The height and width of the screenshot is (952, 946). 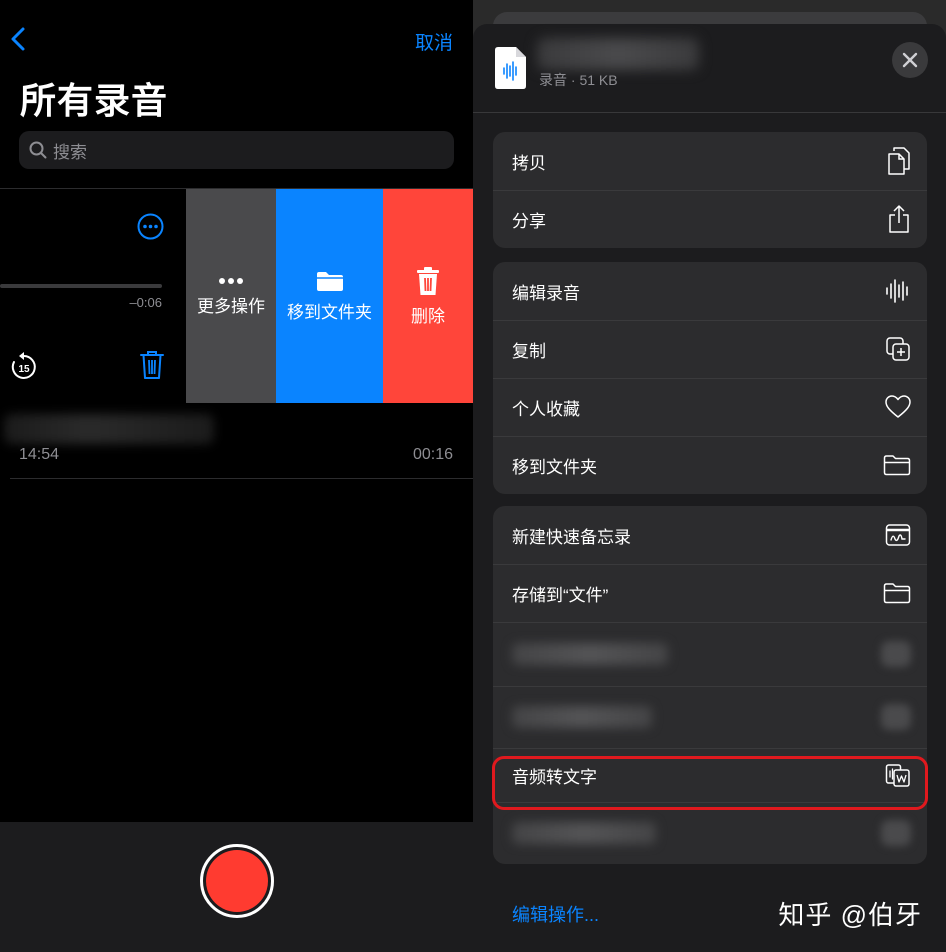 What do you see at coordinates (38, 150) in the screenshot?
I see `search-icon` at bounding box center [38, 150].